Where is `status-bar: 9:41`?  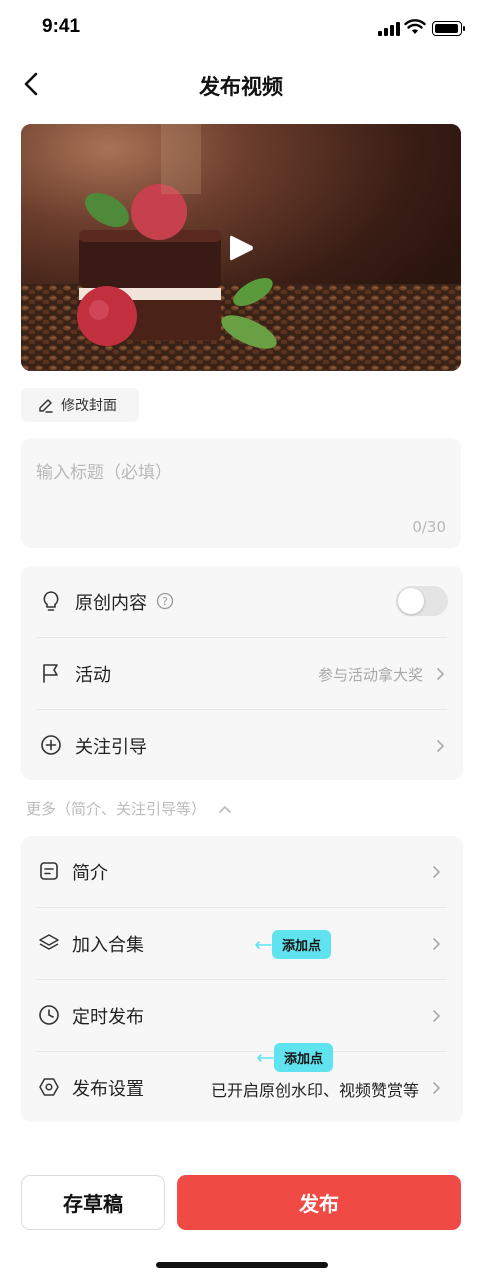
status-bar: 9:41 is located at coordinates (241, 28).